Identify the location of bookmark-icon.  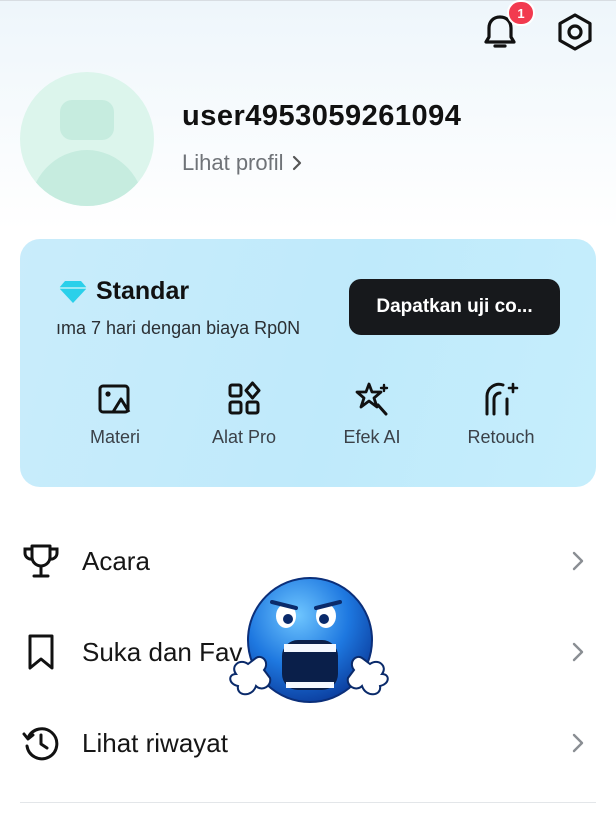
(41, 652).